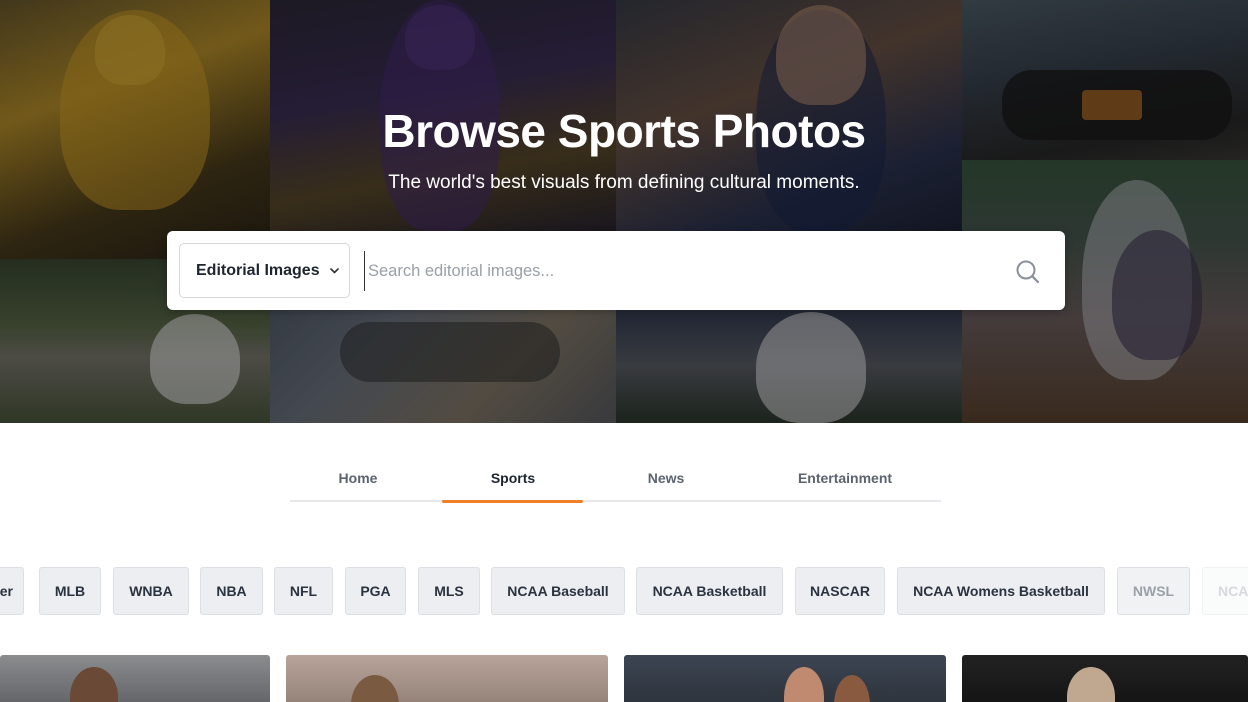 This screenshot has height=702, width=1248. What do you see at coordinates (709, 591) in the screenshot?
I see `chip-ncaa-basketball: NCAA Basketball` at bounding box center [709, 591].